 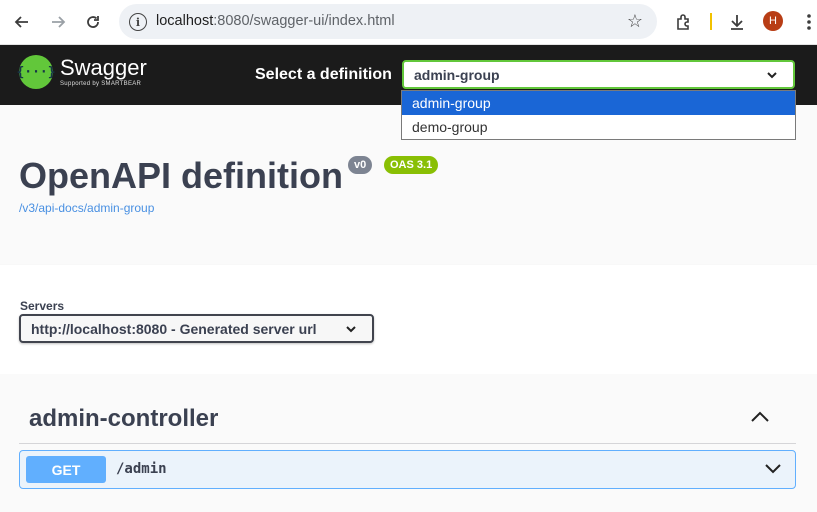 I want to click on definition-dropdown-list: admin-group demo-group, so click(x=598, y=115).